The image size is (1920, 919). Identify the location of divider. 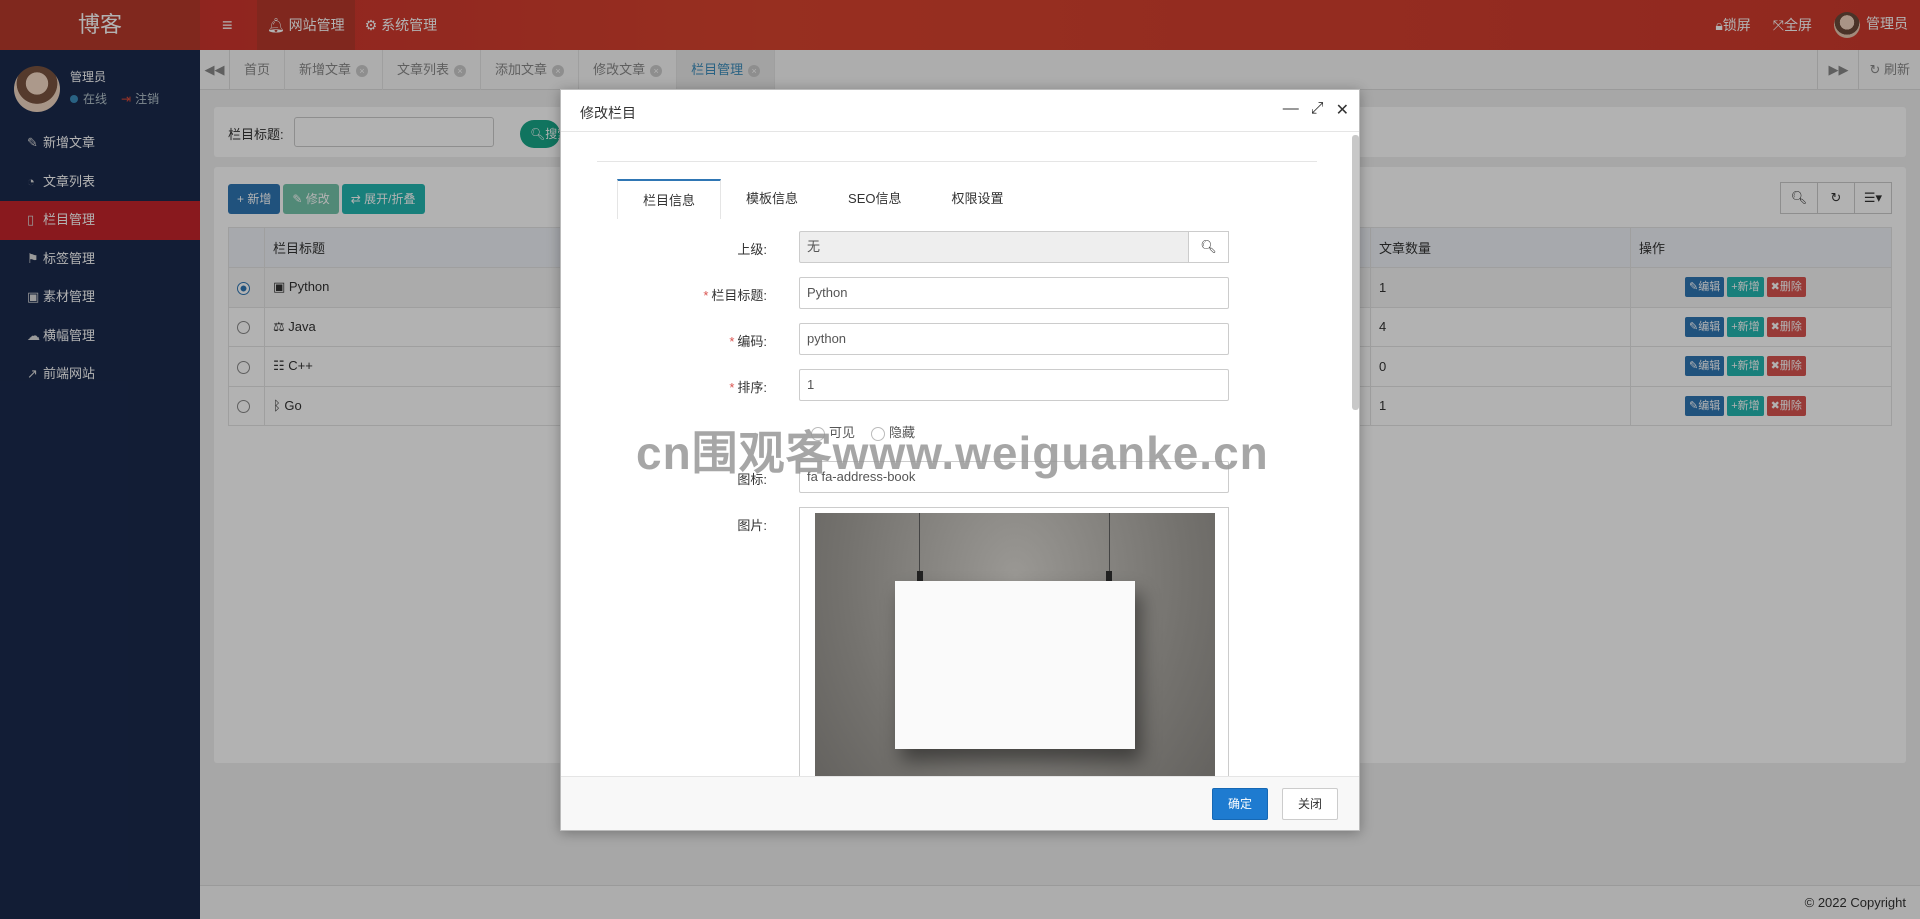
(957, 161).